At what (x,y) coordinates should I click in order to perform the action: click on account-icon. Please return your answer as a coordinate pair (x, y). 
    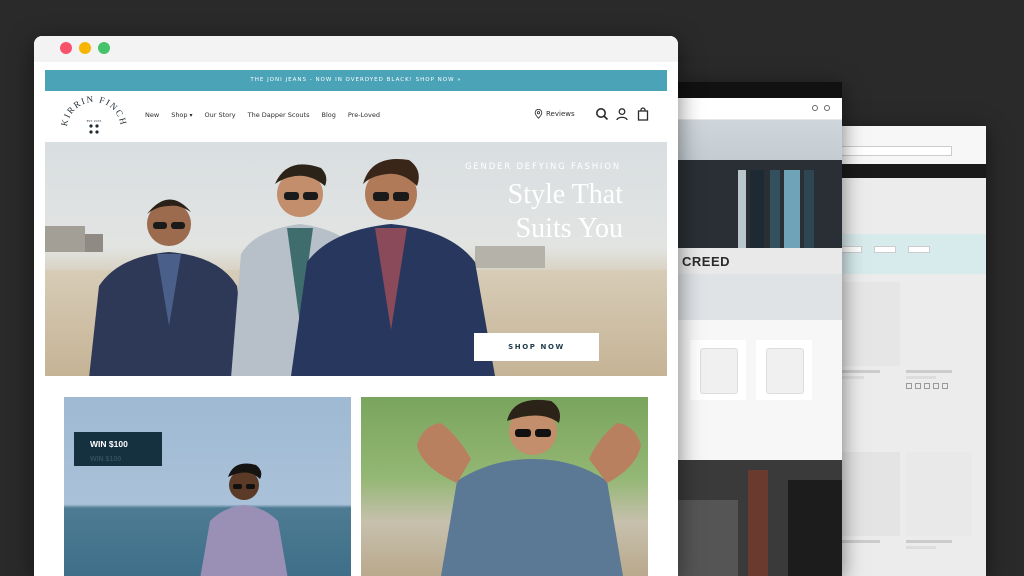
    Looking at the image, I should click on (622, 114).